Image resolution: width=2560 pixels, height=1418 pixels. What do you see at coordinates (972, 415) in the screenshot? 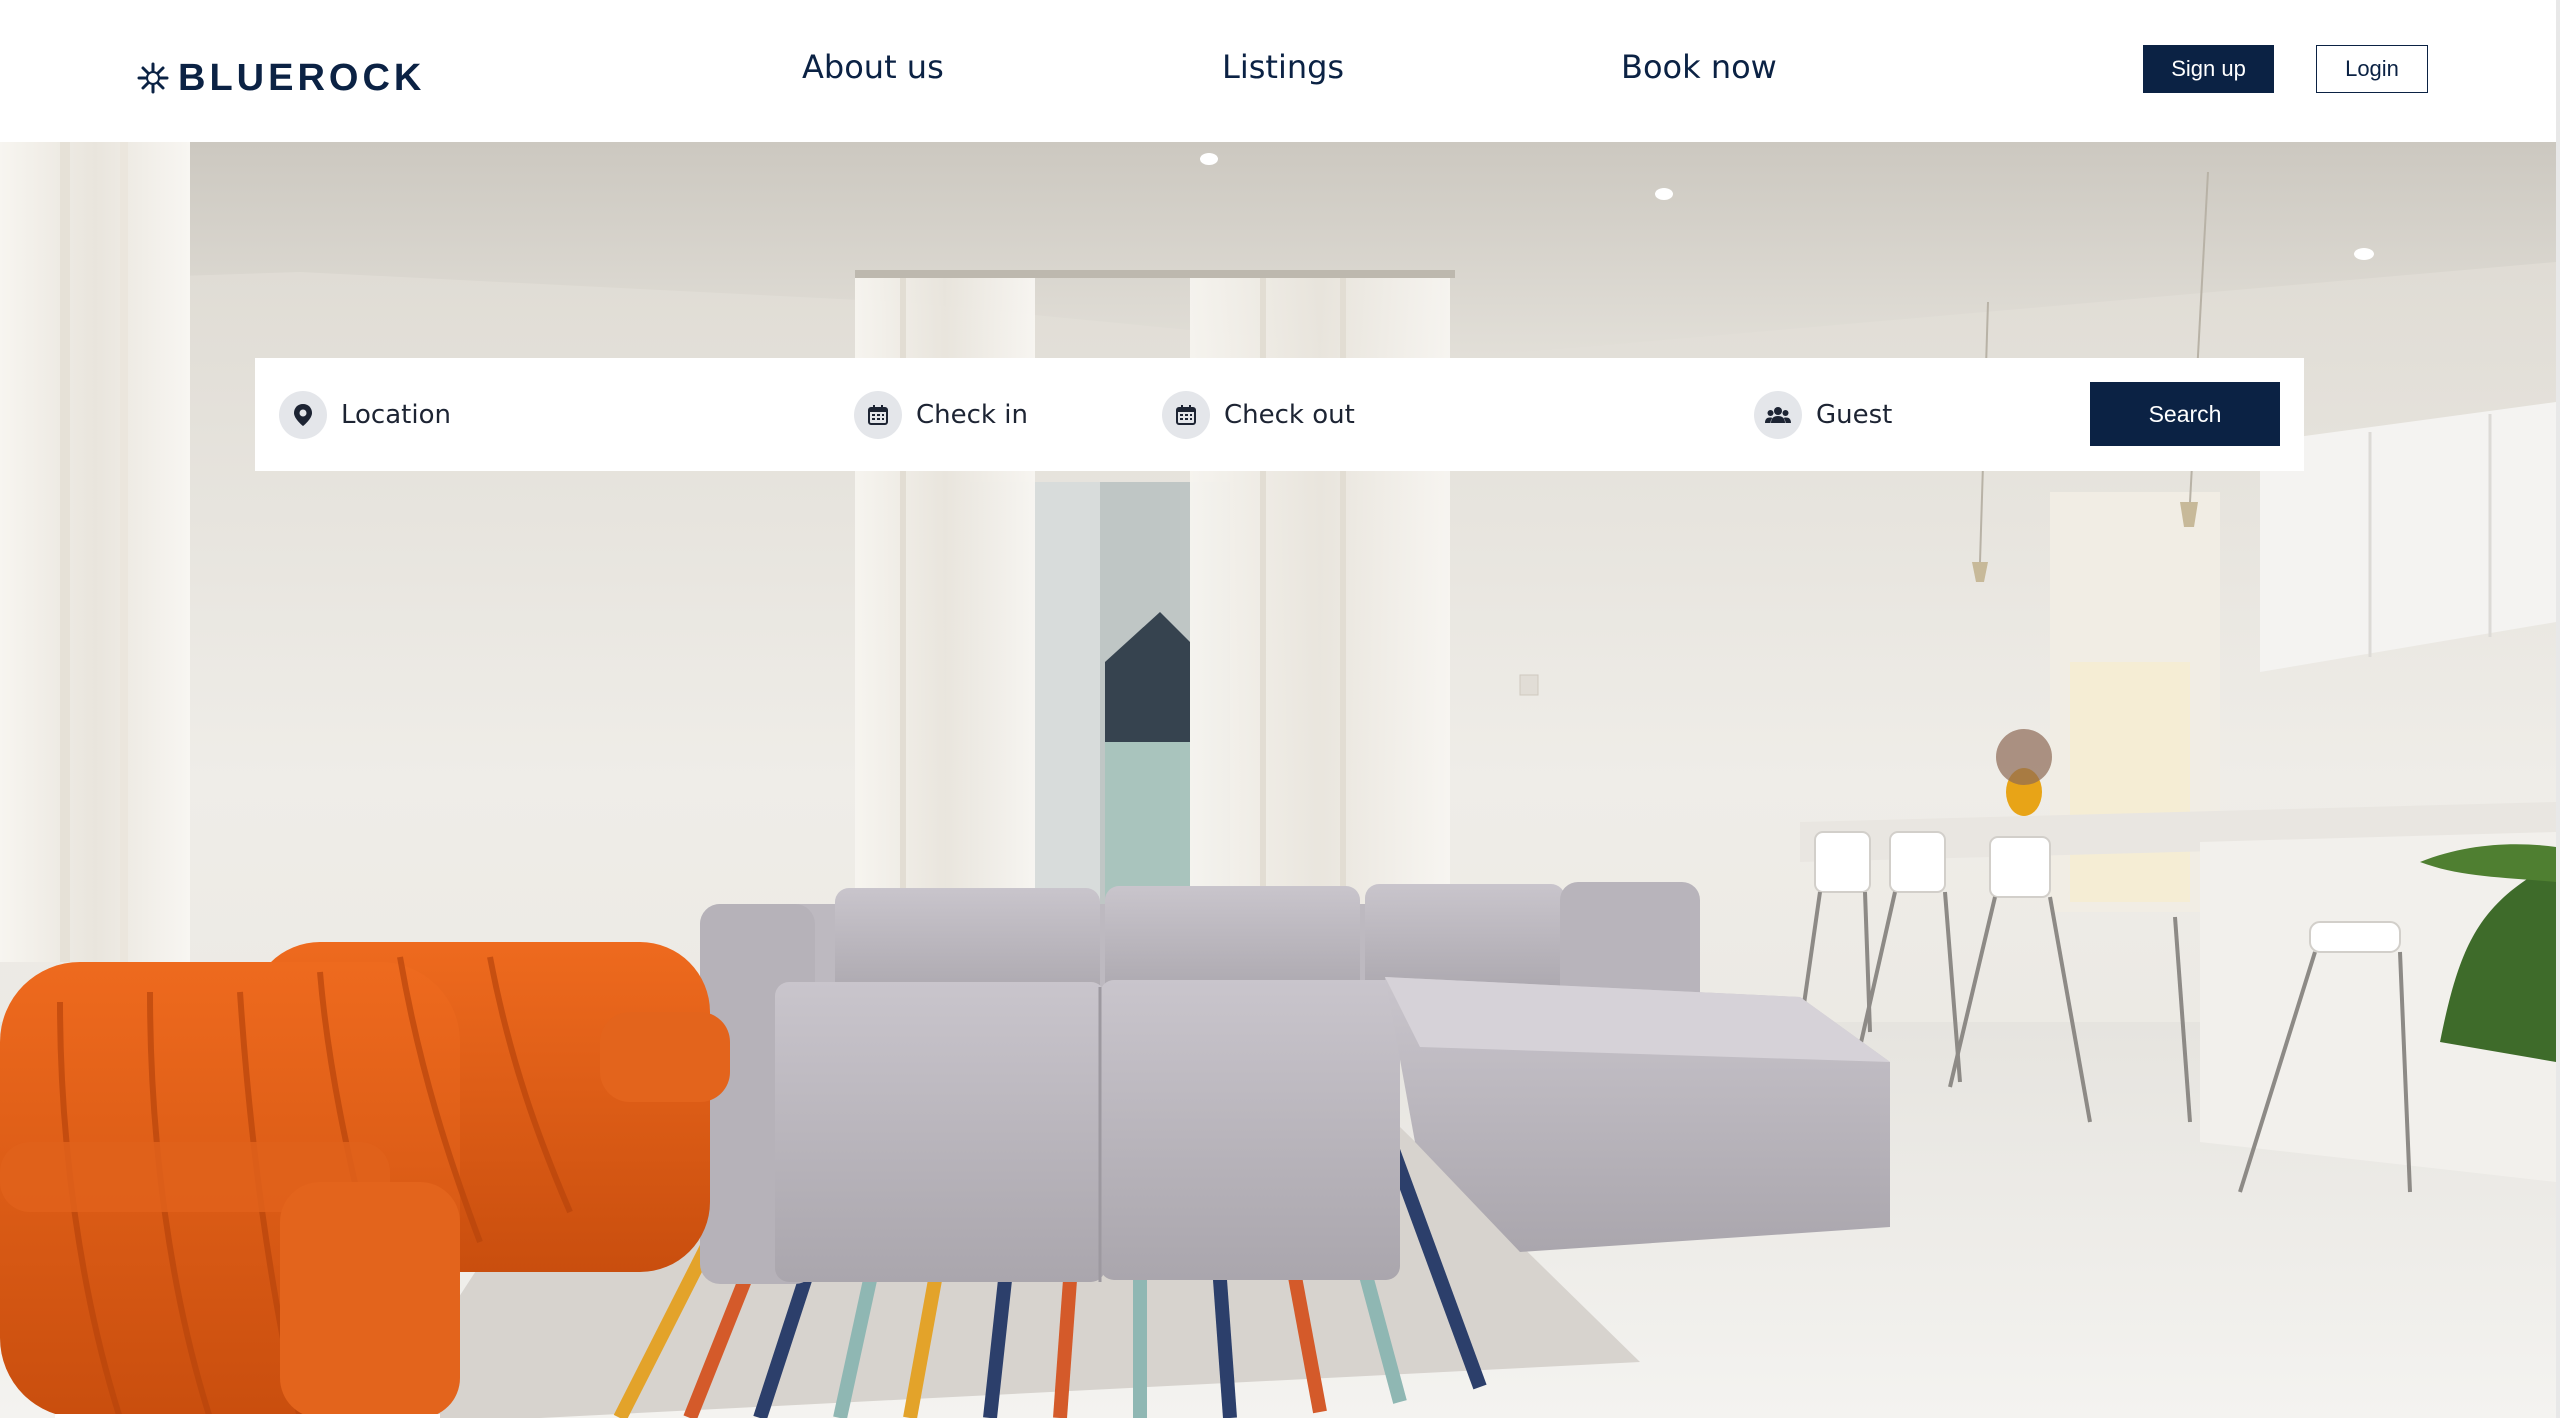
I see `check-in-label: Check in` at bounding box center [972, 415].